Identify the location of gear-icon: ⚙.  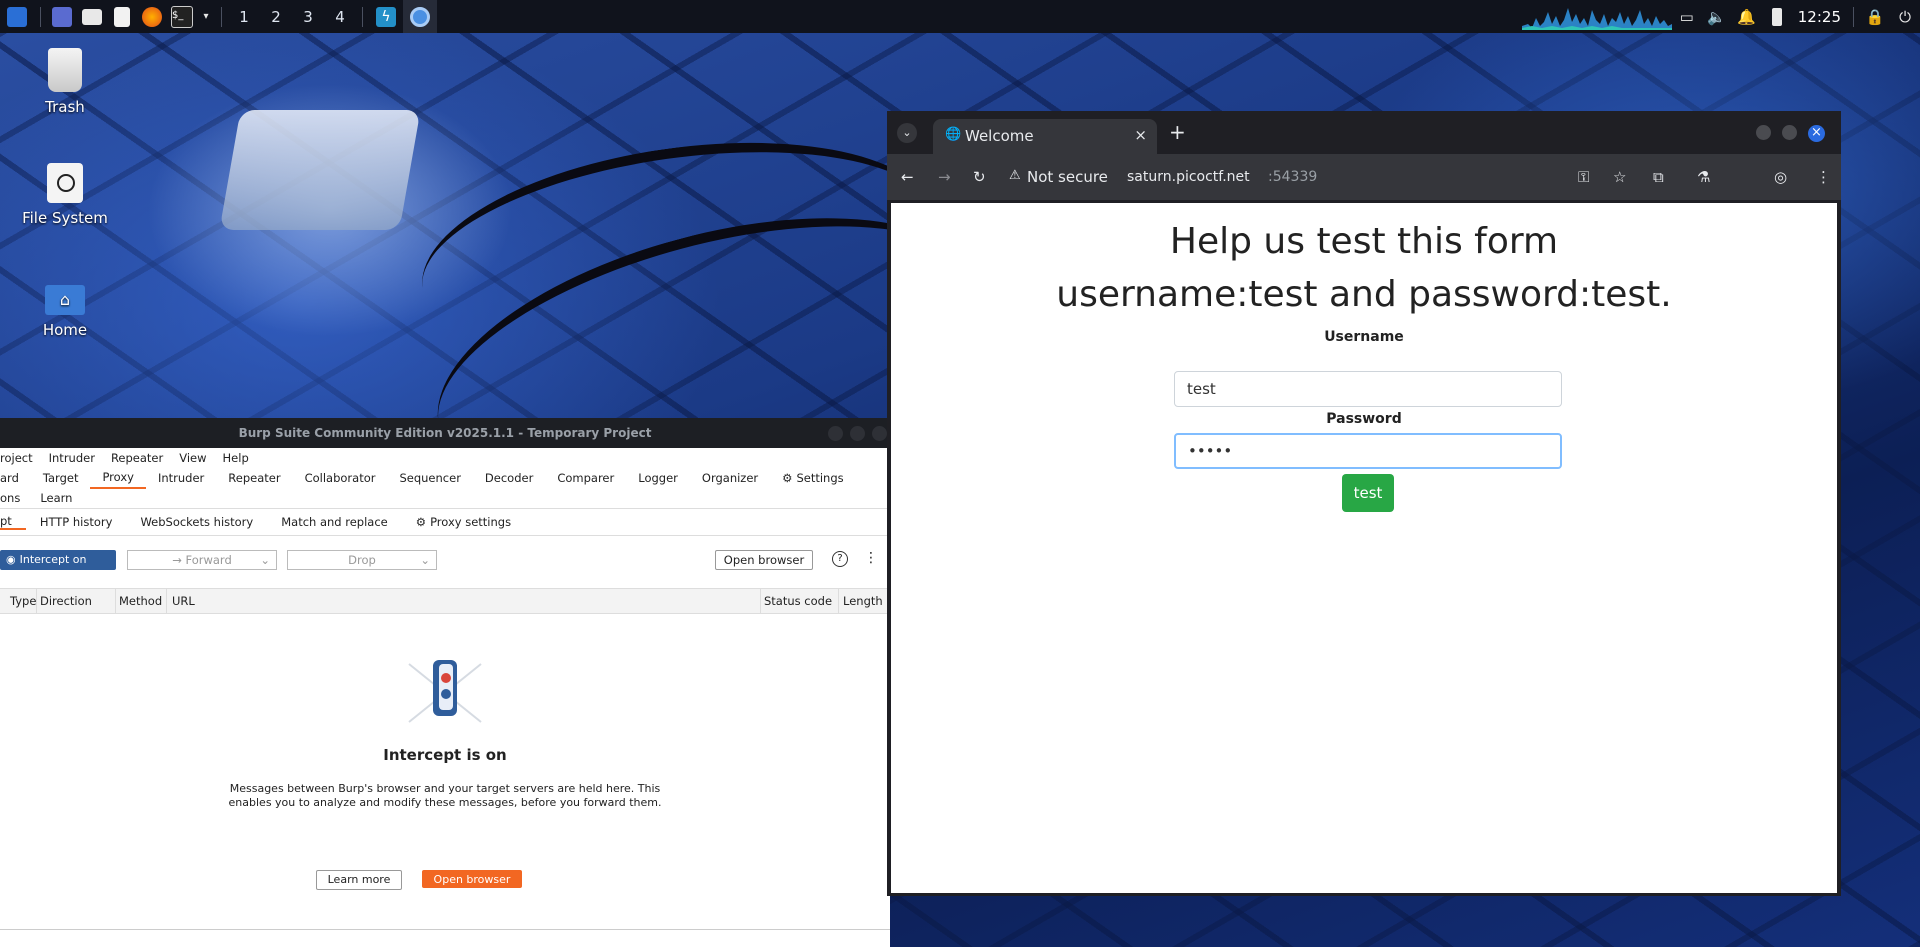
(787, 478).